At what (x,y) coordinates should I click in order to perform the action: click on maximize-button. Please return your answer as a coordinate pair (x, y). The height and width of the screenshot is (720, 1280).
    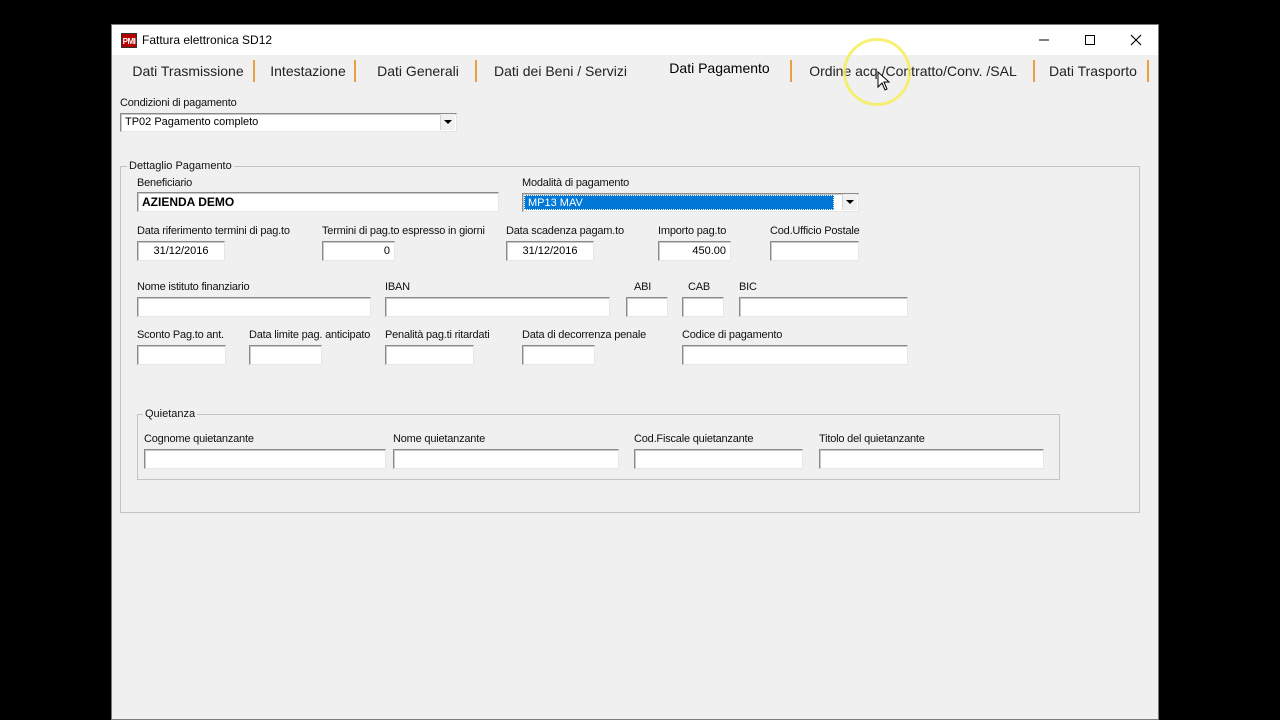
    Looking at the image, I should click on (1090, 40).